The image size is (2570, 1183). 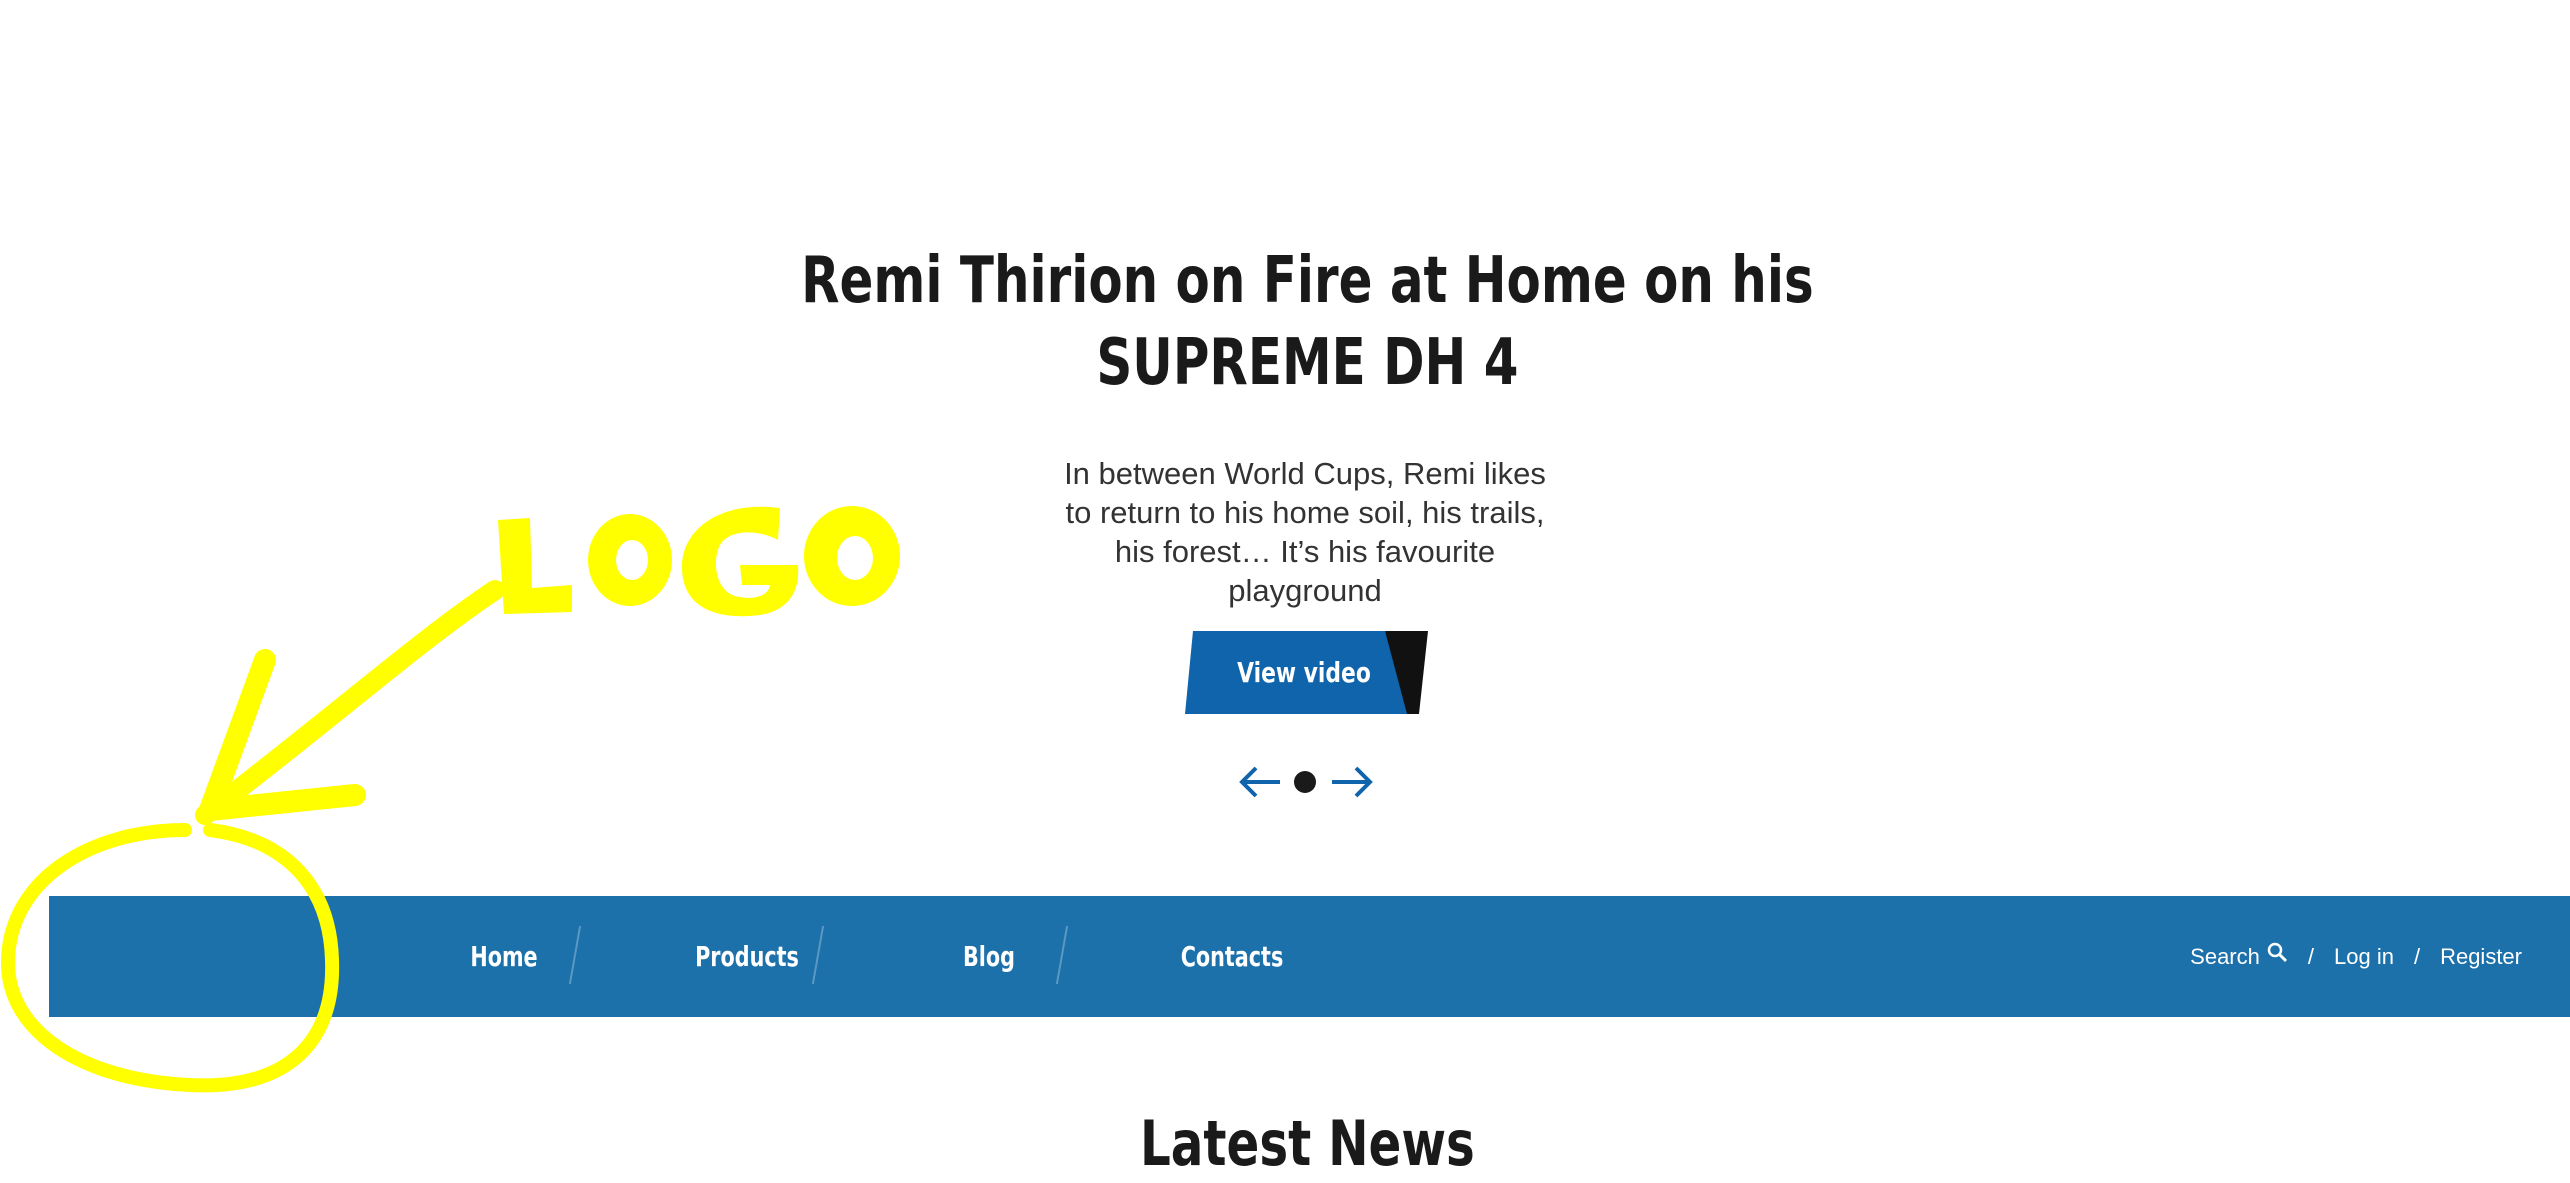 I want to click on view-video-button: View video, so click(x=1306, y=672).